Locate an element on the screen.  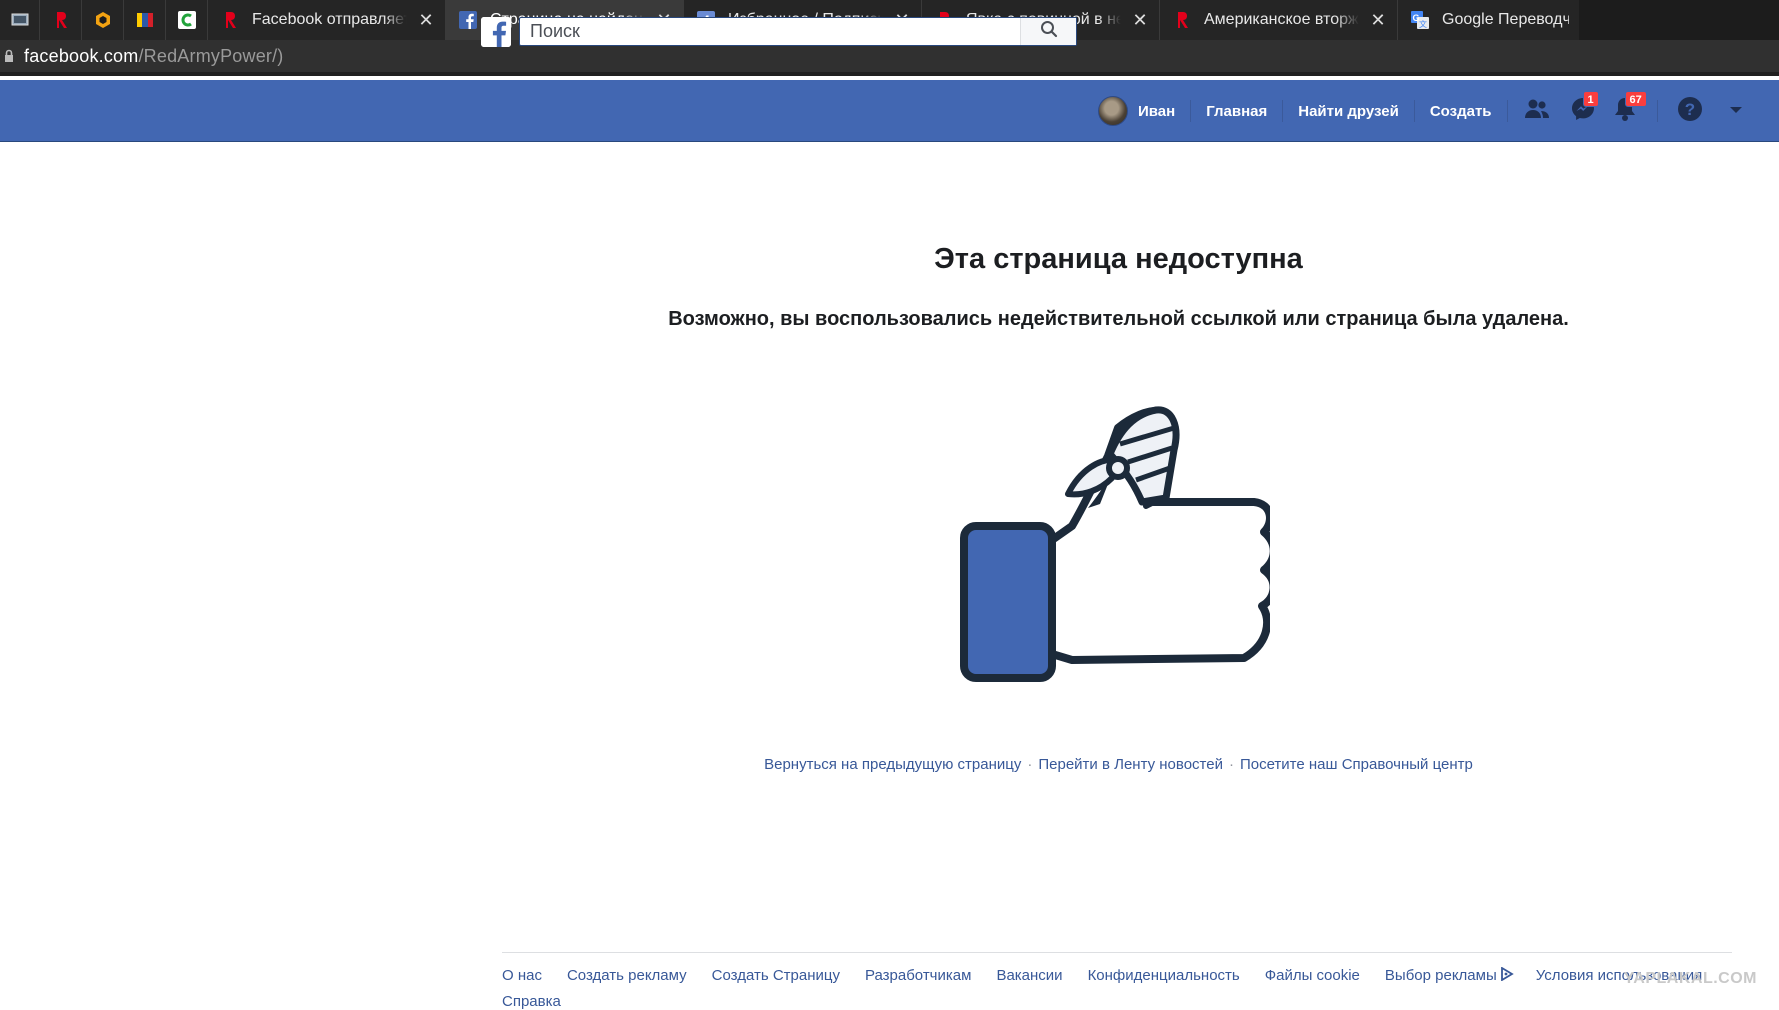
top-nav: Иван Главная Найти друзей Создать 1 67 ? is located at coordinates (1424, 111).